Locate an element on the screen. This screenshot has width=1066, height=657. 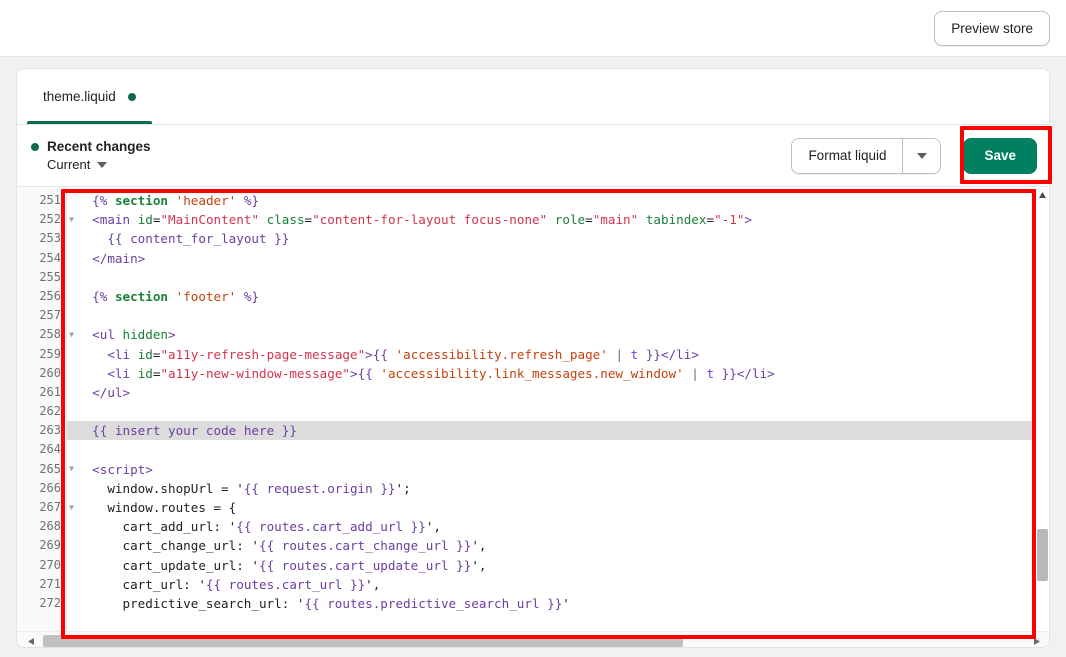
line-number: 264 is located at coordinates (50, 449).